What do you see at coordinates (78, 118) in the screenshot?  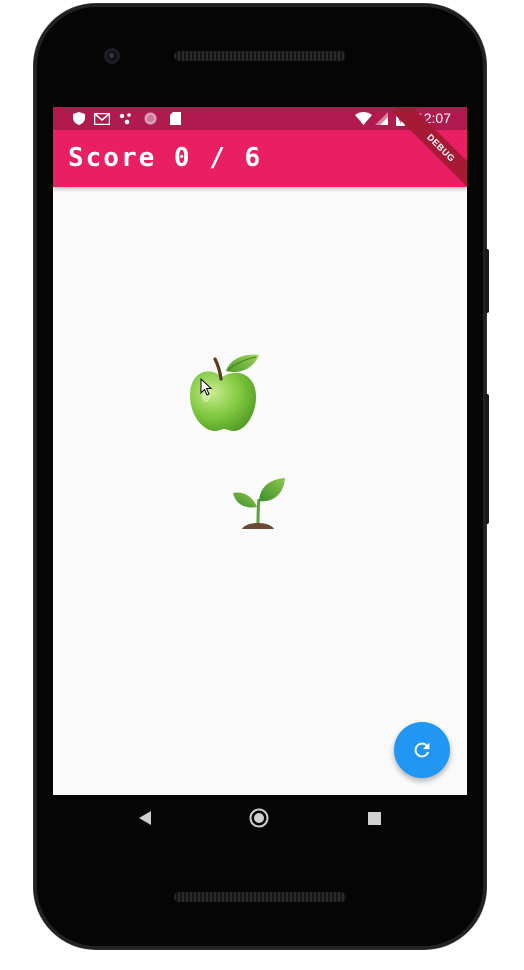 I see `shield-icon` at bounding box center [78, 118].